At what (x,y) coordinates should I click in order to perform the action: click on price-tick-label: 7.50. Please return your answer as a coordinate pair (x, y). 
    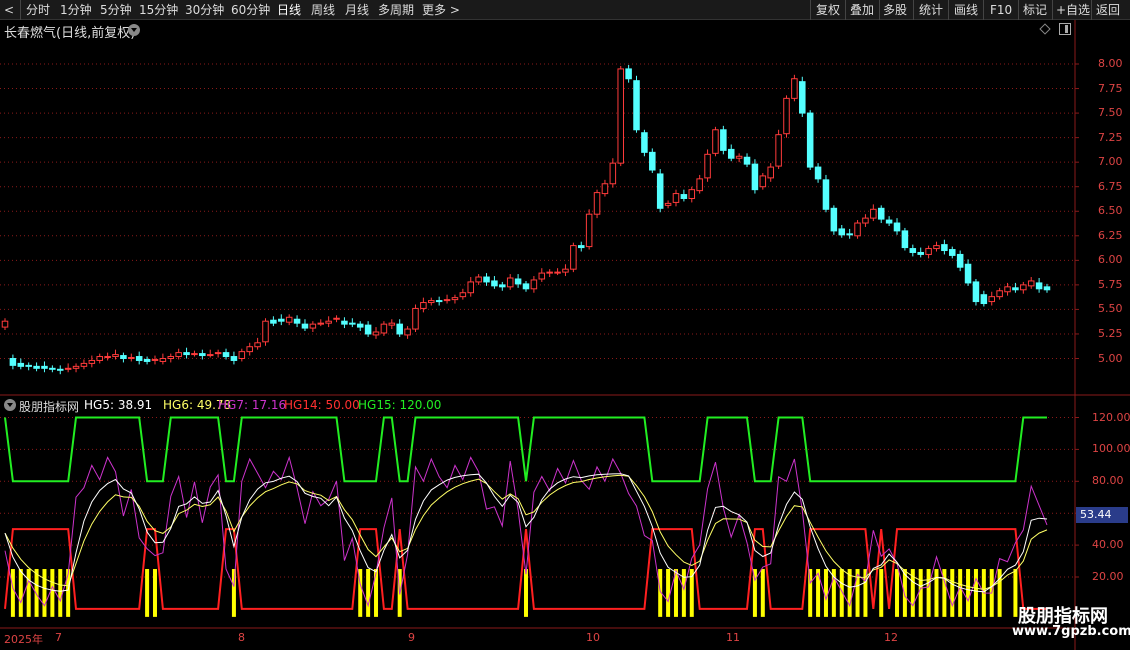
    Looking at the image, I should click on (1110, 113).